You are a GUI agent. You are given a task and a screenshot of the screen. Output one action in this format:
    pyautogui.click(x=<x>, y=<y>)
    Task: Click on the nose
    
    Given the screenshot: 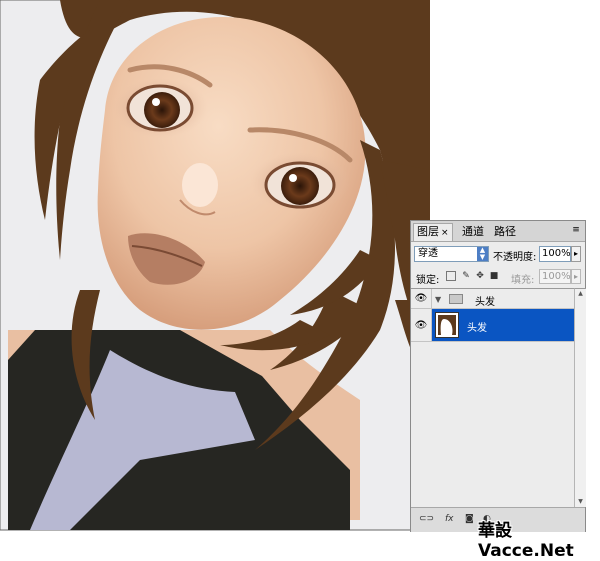 What is the action you would take?
    pyautogui.click(x=200, y=185)
    